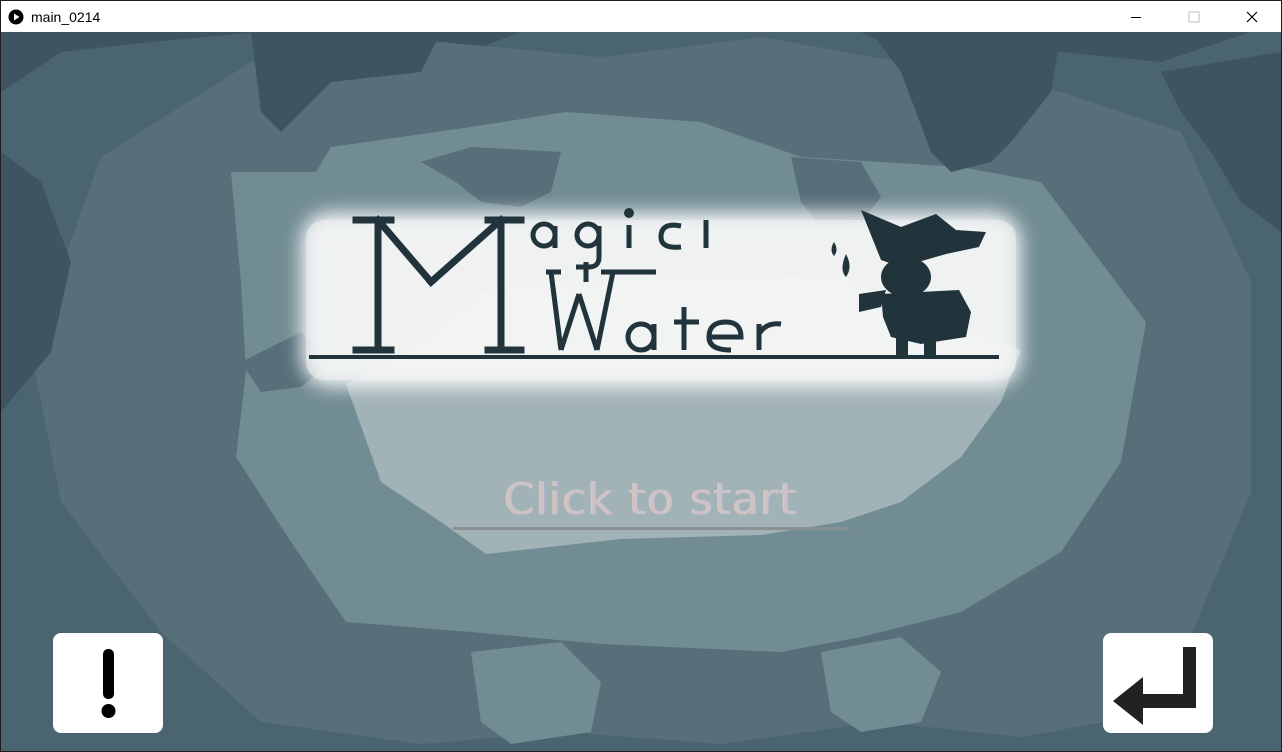 The width and height of the screenshot is (1282, 752). I want to click on close-icon, so click(1252, 16).